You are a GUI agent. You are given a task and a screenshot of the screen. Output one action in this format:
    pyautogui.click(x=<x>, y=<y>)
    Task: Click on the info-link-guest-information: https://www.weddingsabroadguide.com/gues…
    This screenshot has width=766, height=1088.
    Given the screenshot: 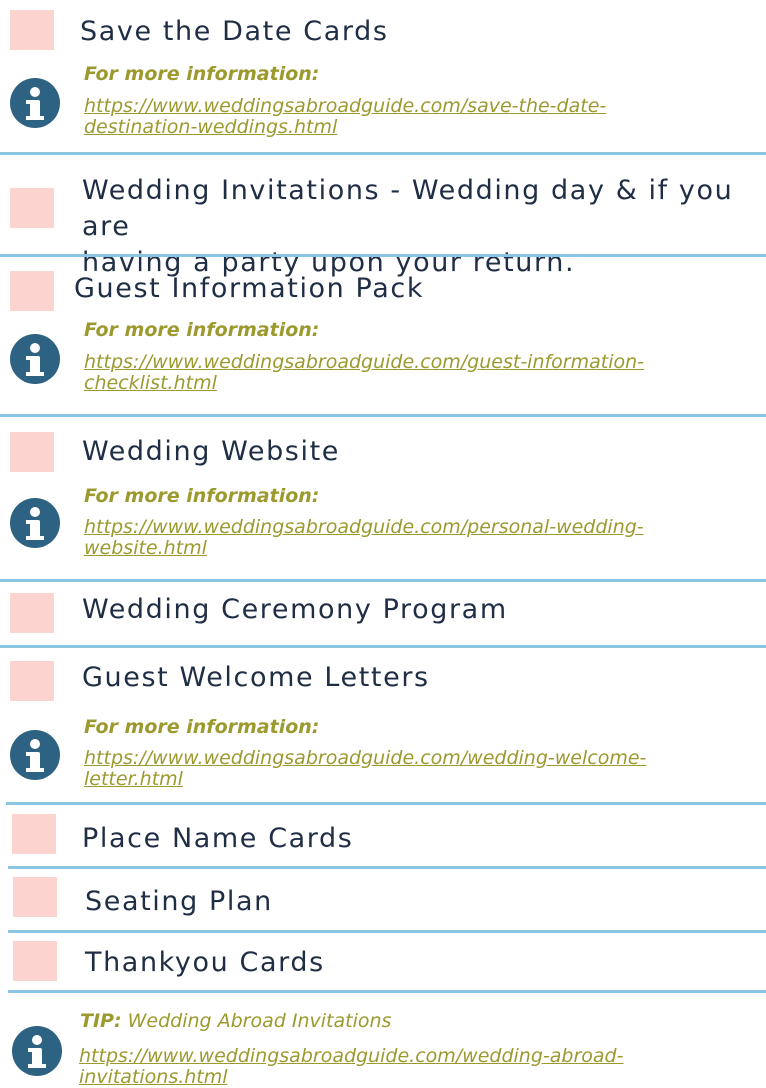 What is the action you would take?
    pyautogui.click(x=414, y=373)
    